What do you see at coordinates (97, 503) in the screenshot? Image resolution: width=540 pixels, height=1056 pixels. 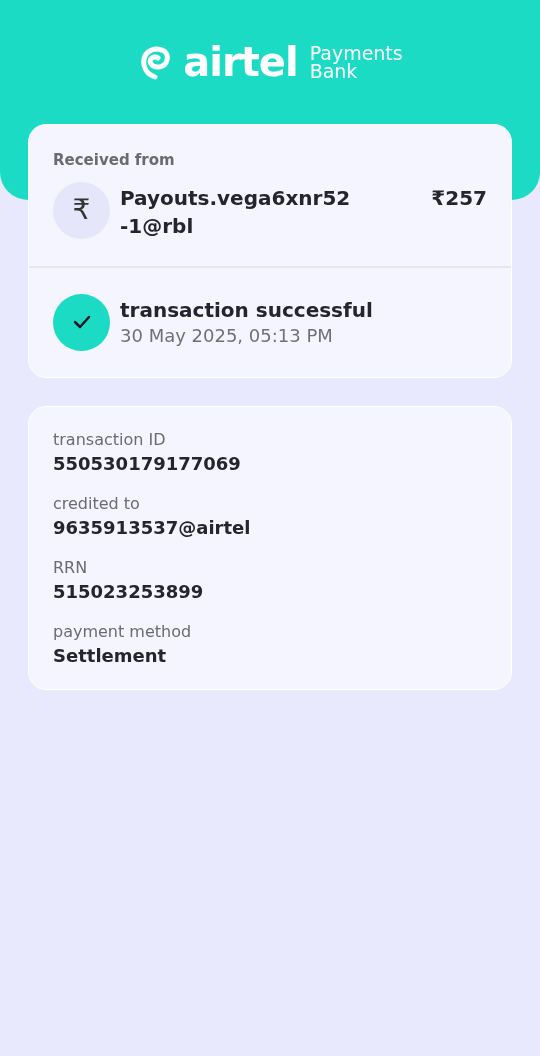 I see `detail-label: credited to` at bounding box center [97, 503].